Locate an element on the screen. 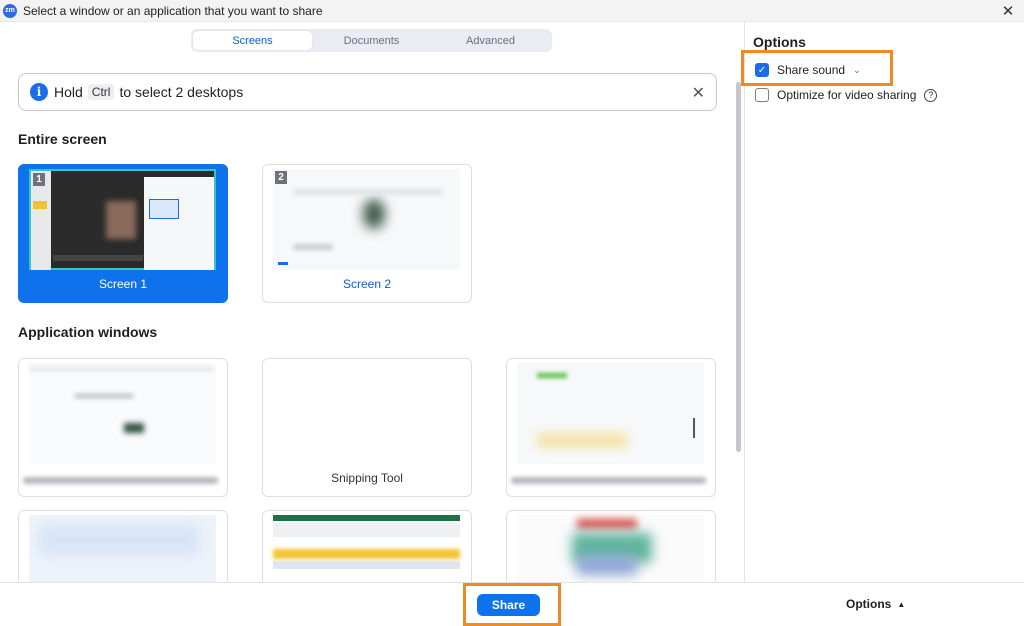 This screenshot has width=1024, height=626. tab-screens: Screens is located at coordinates (252, 40).